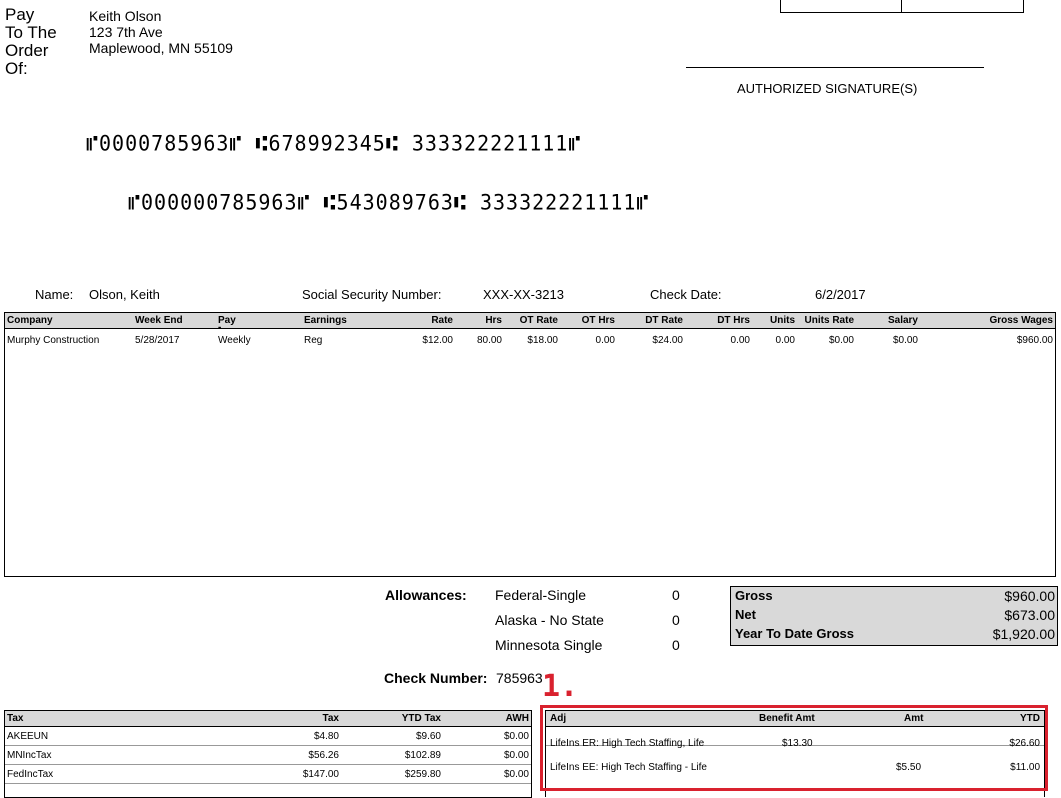 Image resolution: width=1061 pixels, height=798 pixels. What do you see at coordinates (549, 620) in the screenshot?
I see `allowance-name: Alaska - No State` at bounding box center [549, 620].